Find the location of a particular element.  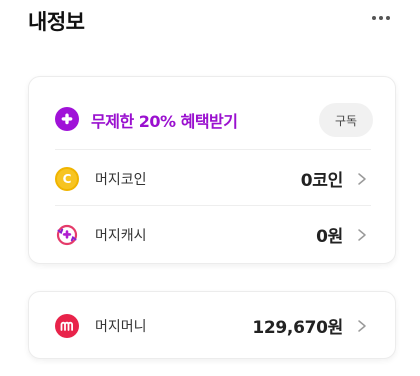

cash-icon is located at coordinates (67, 235).